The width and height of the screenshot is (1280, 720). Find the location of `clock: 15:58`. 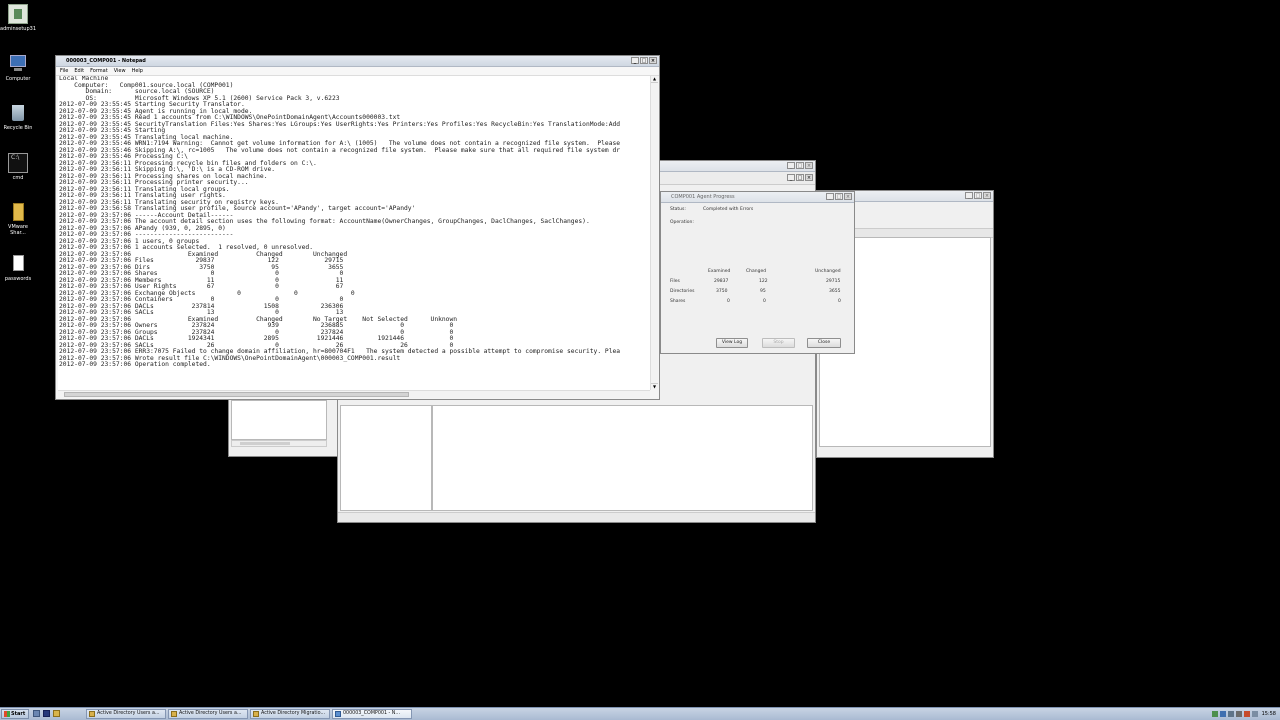

clock: 15:58 is located at coordinates (1269, 714).